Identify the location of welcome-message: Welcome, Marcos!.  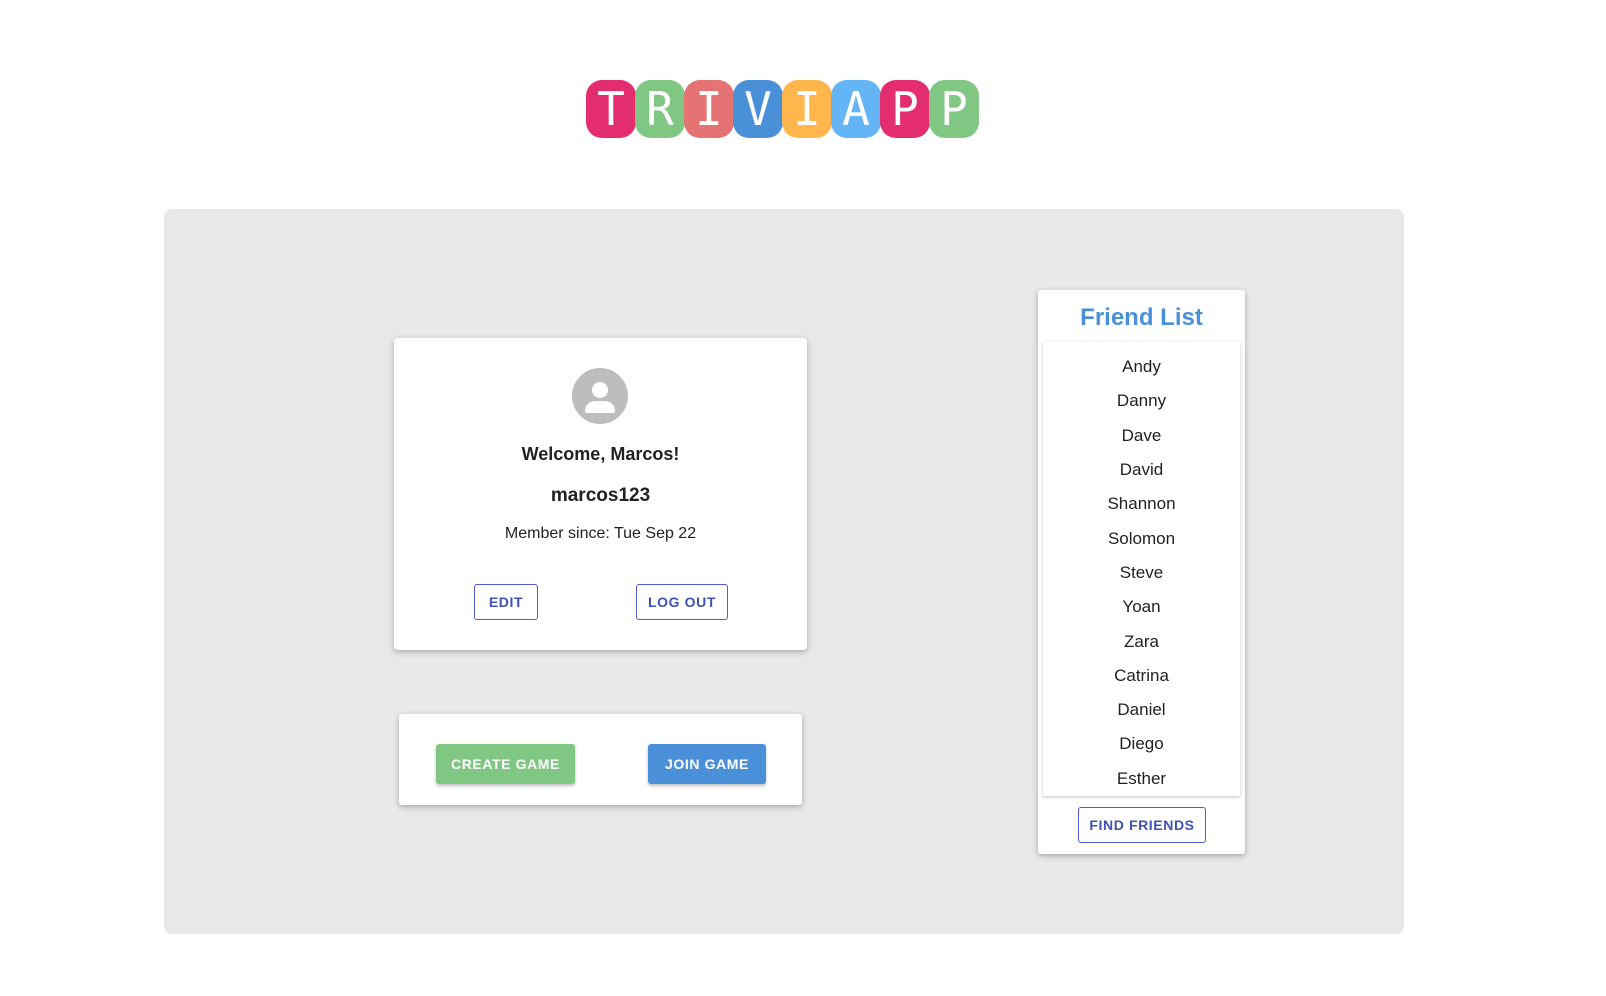
(600, 454).